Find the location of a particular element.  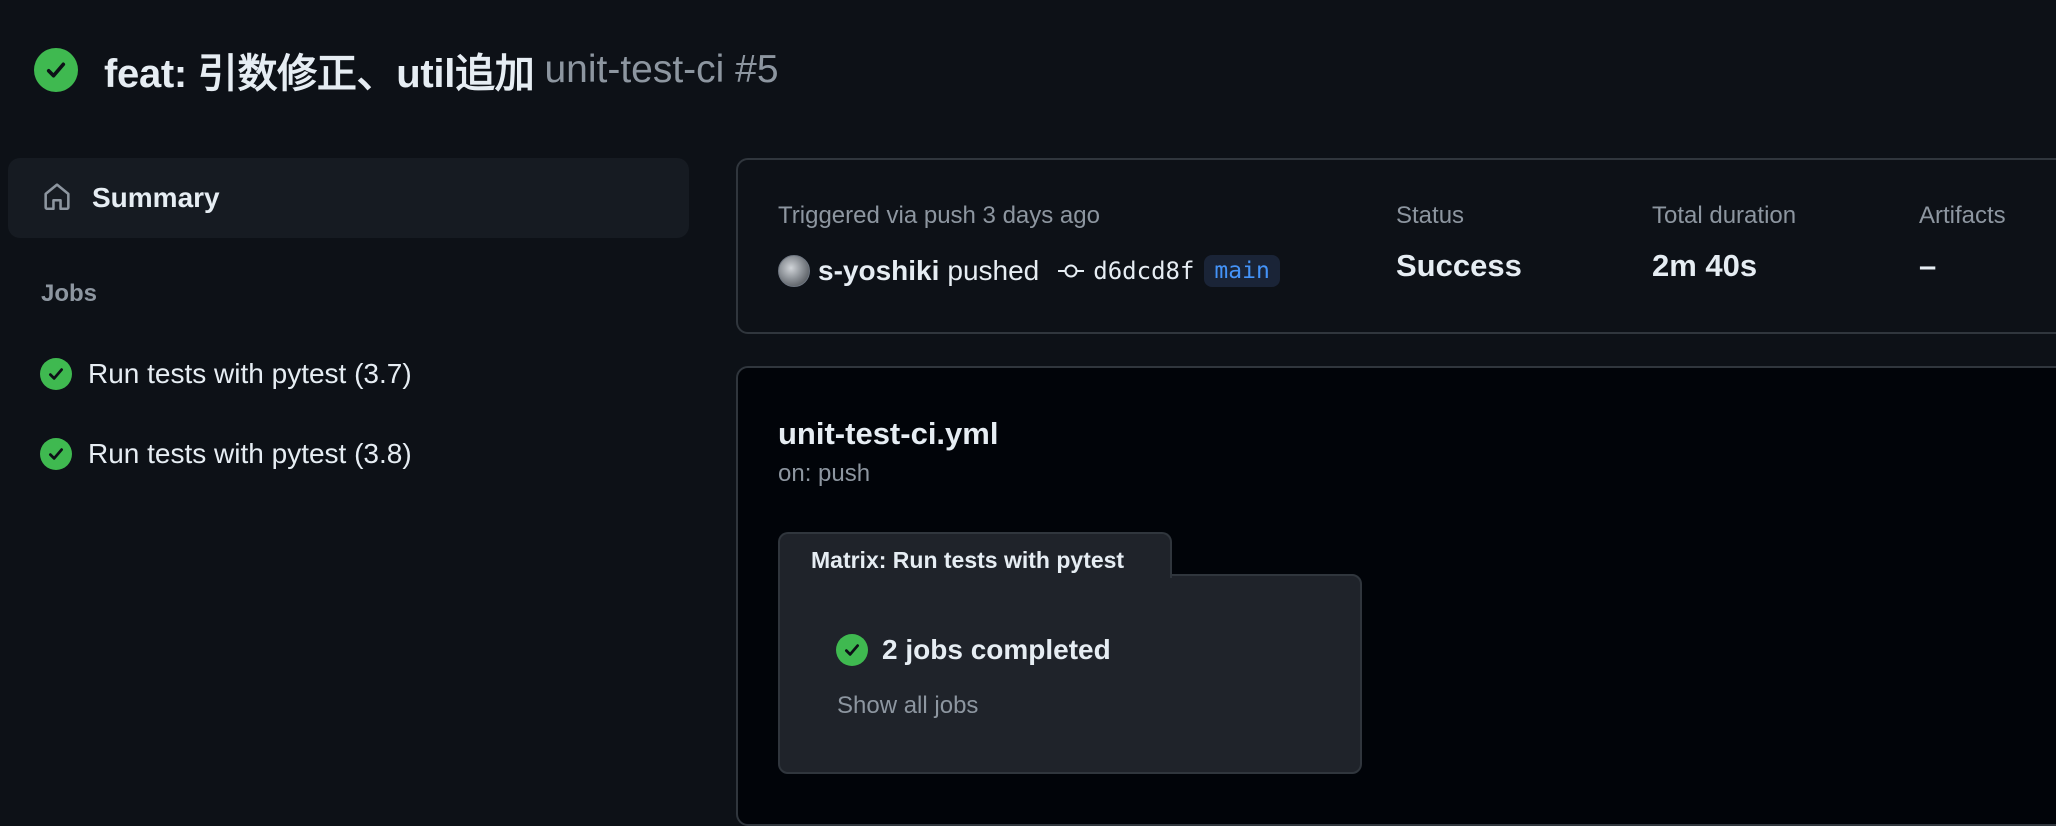

artifacts-label: Artifacts is located at coordinates (1962, 215).